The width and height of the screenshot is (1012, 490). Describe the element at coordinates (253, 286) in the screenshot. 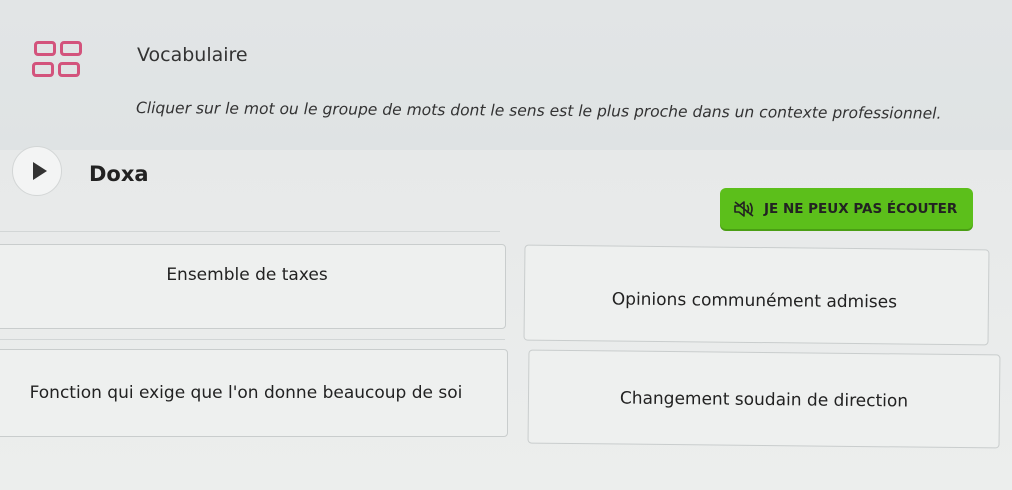

I see `answer-choice: Ensemble de taxes` at that location.